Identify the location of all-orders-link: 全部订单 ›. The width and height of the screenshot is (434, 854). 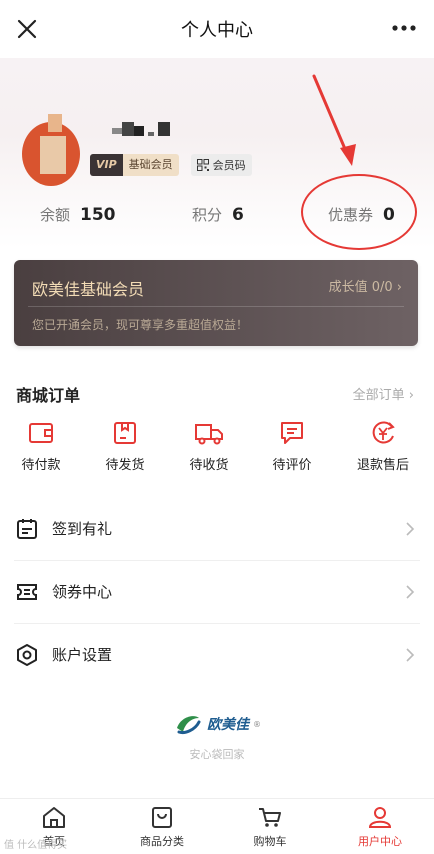
(383, 393).